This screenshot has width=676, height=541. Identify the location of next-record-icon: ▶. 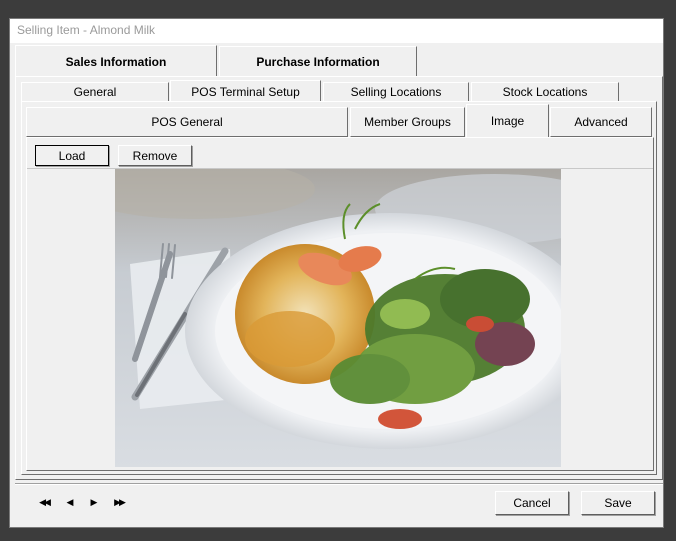
(94, 501).